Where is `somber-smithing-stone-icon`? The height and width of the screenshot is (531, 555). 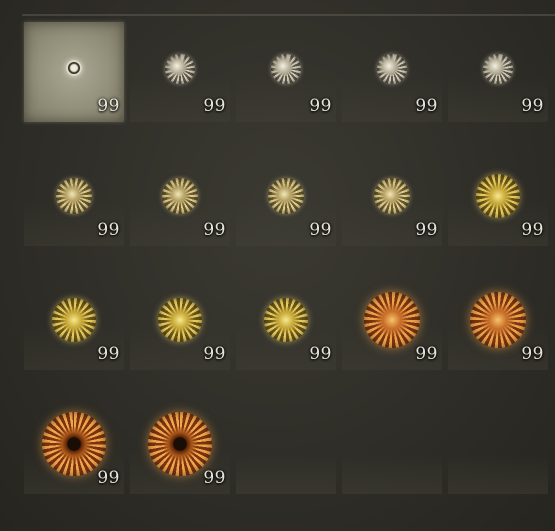 somber-smithing-stone-icon is located at coordinates (74, 68).